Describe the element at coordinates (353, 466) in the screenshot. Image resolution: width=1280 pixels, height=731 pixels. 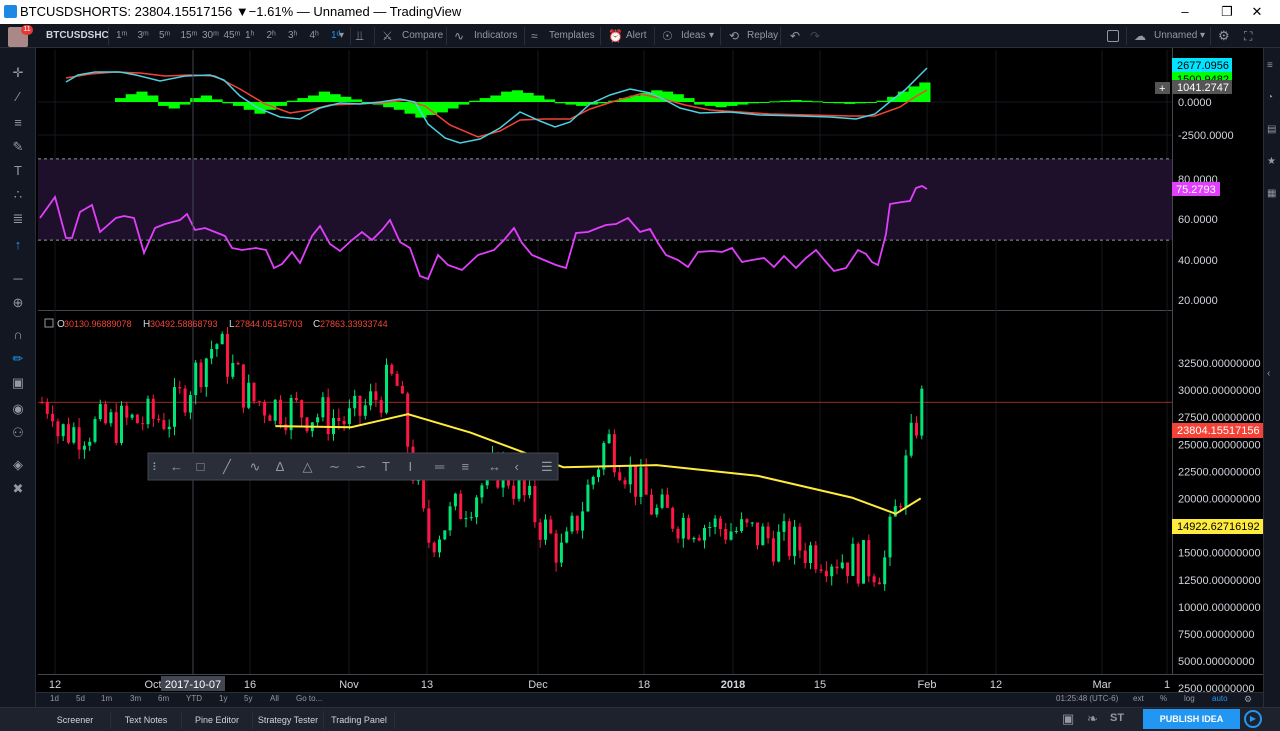
I see `drawing-toolbar: ⠇ ← □ ╱ ∿ ∆ △ ∼ ∽ T I ═ ≡ ↔ ‹ ☰` at that location.